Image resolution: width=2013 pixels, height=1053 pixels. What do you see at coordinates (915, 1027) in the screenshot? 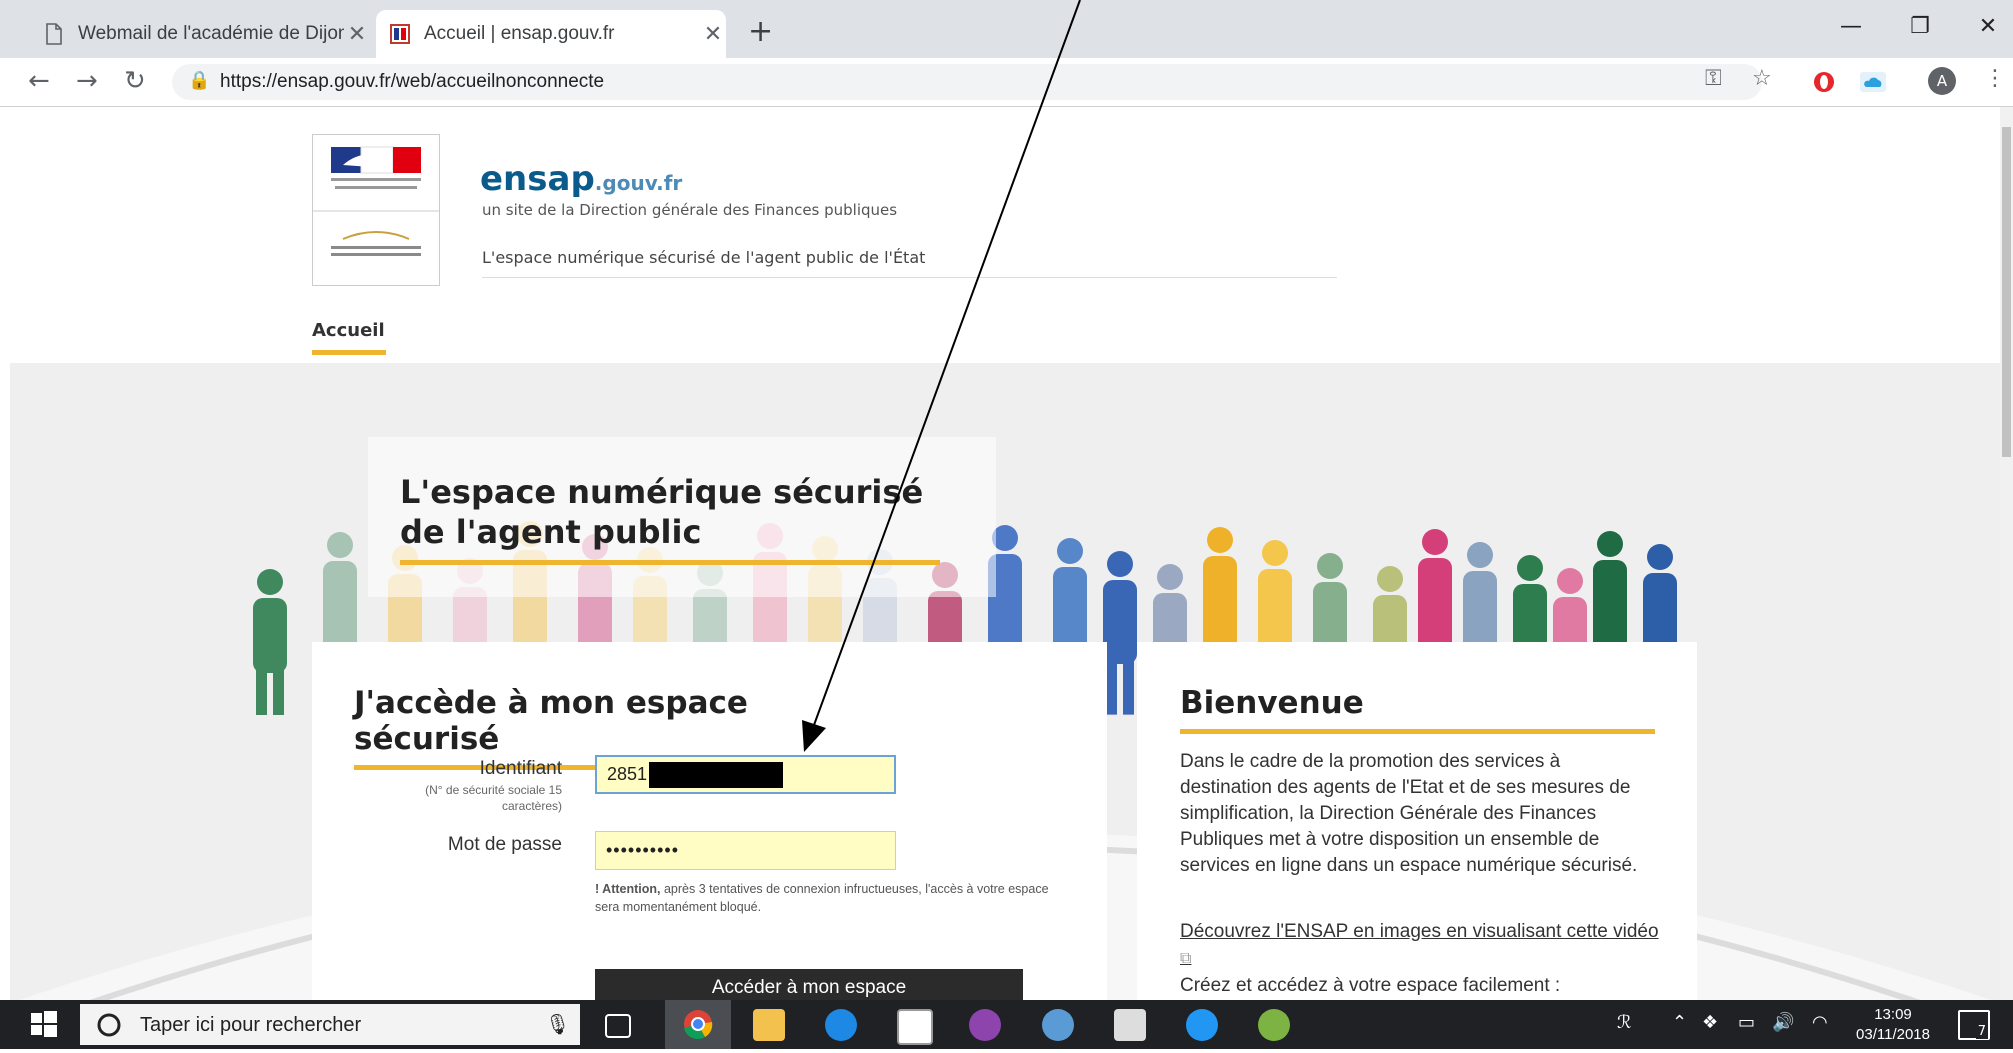
I see `store-icon` at bounding box center [915, 1027].